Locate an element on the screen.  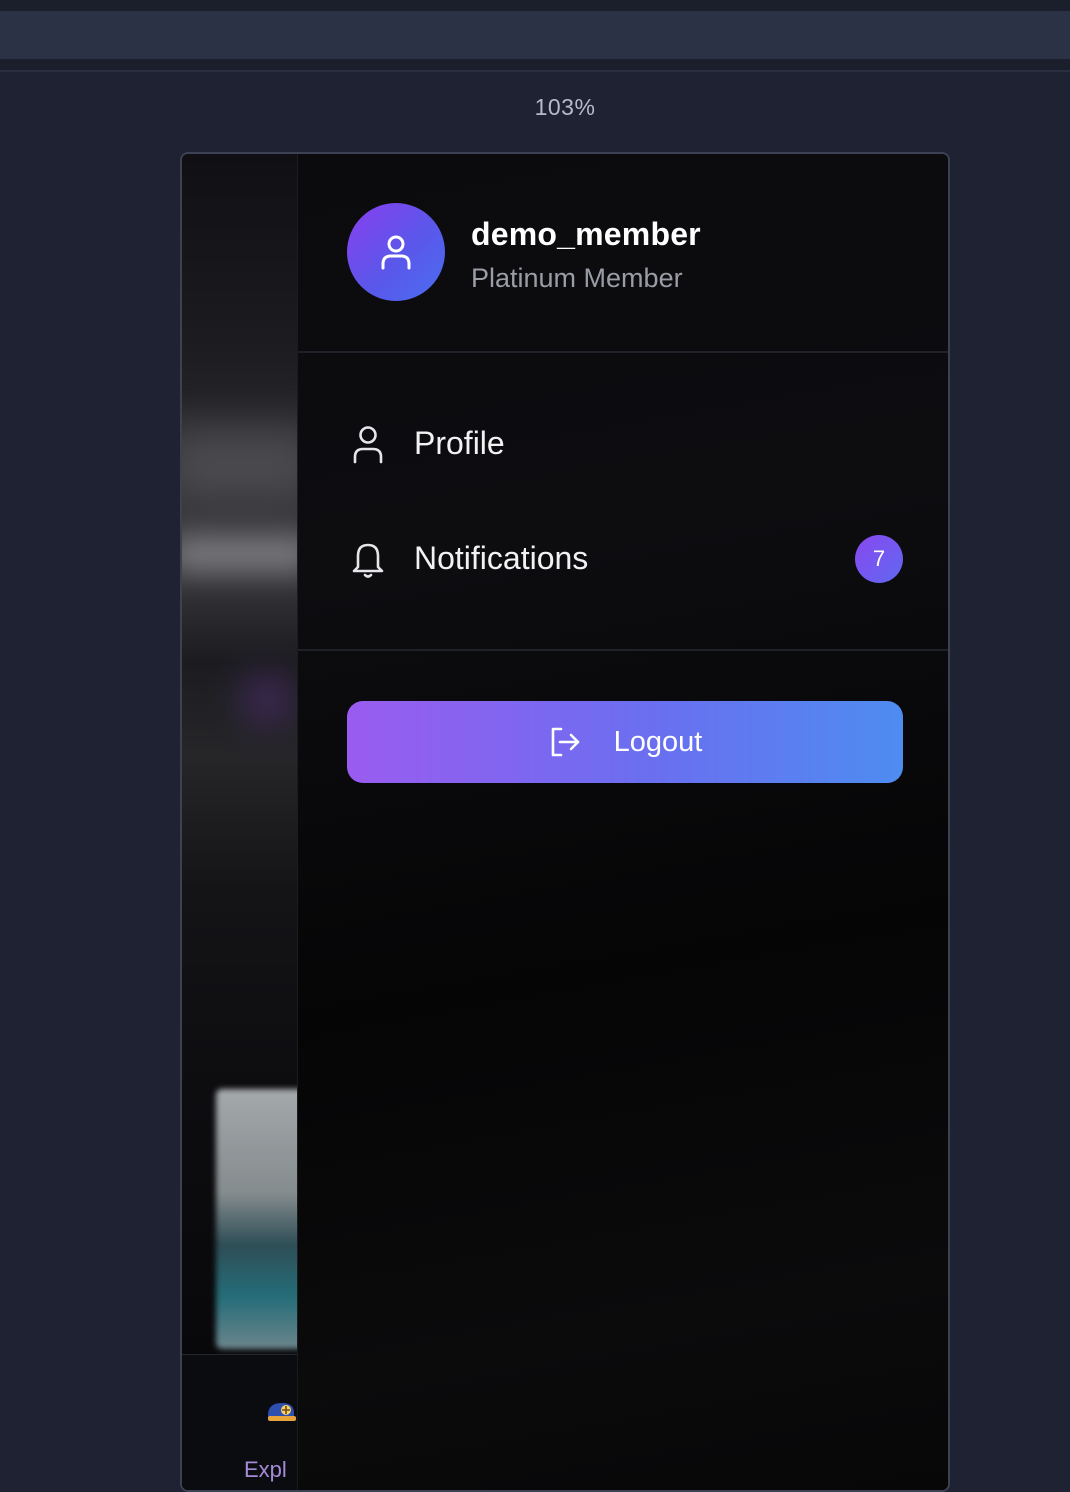
avatar is located at coordinates (396, 252).